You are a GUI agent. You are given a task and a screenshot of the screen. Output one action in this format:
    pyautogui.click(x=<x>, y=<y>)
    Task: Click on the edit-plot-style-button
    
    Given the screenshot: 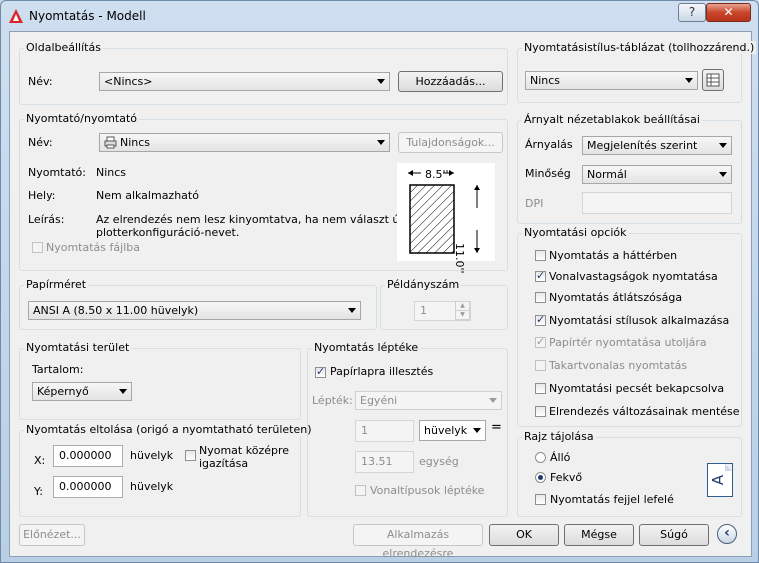 What is the action you would take?
    pyautogui.click(x=713, y=80)
    